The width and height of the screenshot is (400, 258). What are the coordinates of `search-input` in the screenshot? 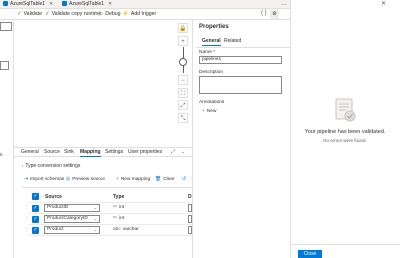 It's located at (6, 26).